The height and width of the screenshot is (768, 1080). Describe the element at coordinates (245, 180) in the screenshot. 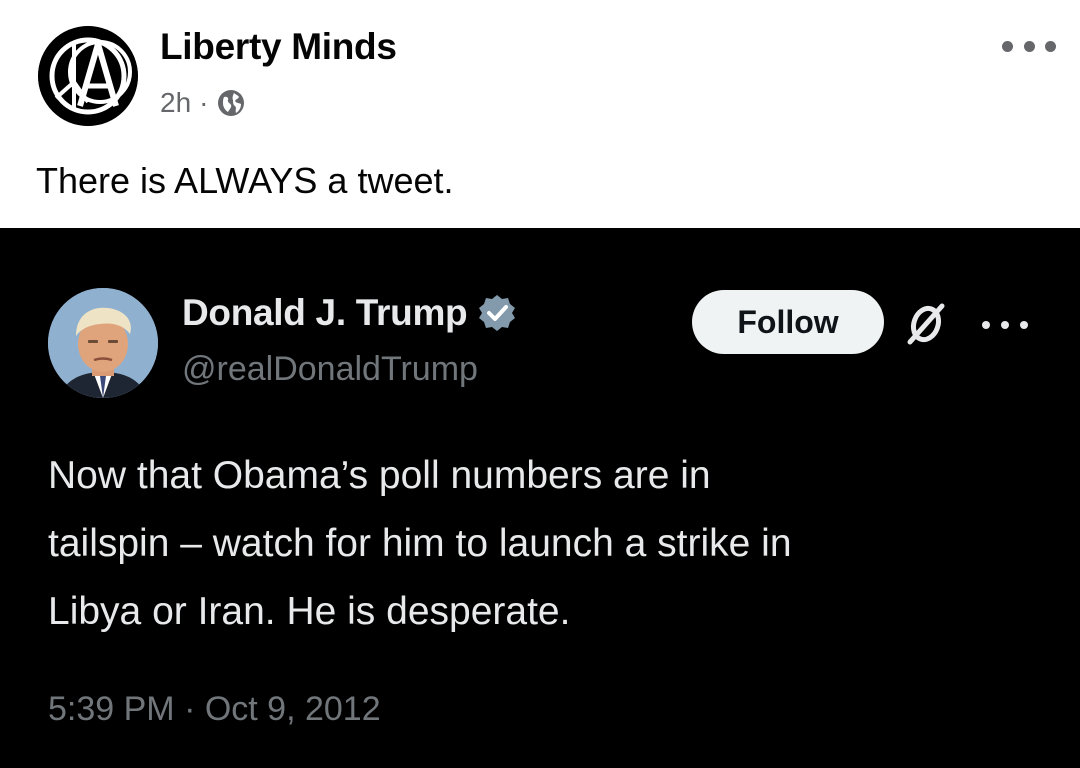

I see `post-text: There is ALWAYS a tweet.` at that location.